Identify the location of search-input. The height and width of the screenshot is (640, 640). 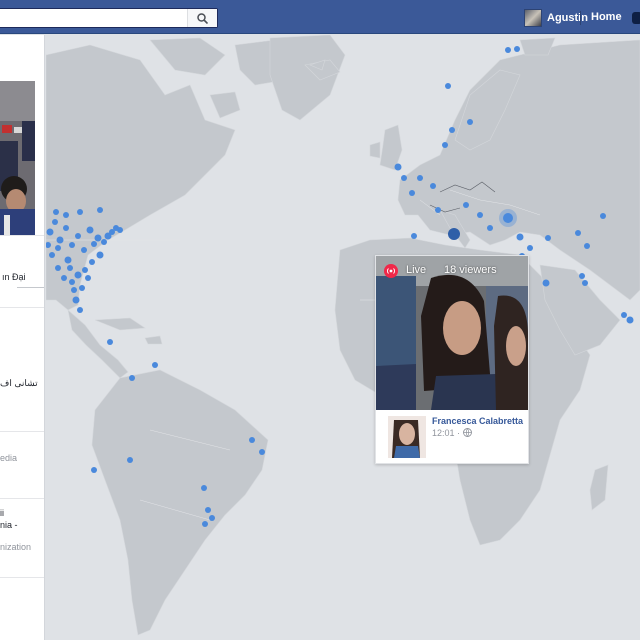
(93, 18).